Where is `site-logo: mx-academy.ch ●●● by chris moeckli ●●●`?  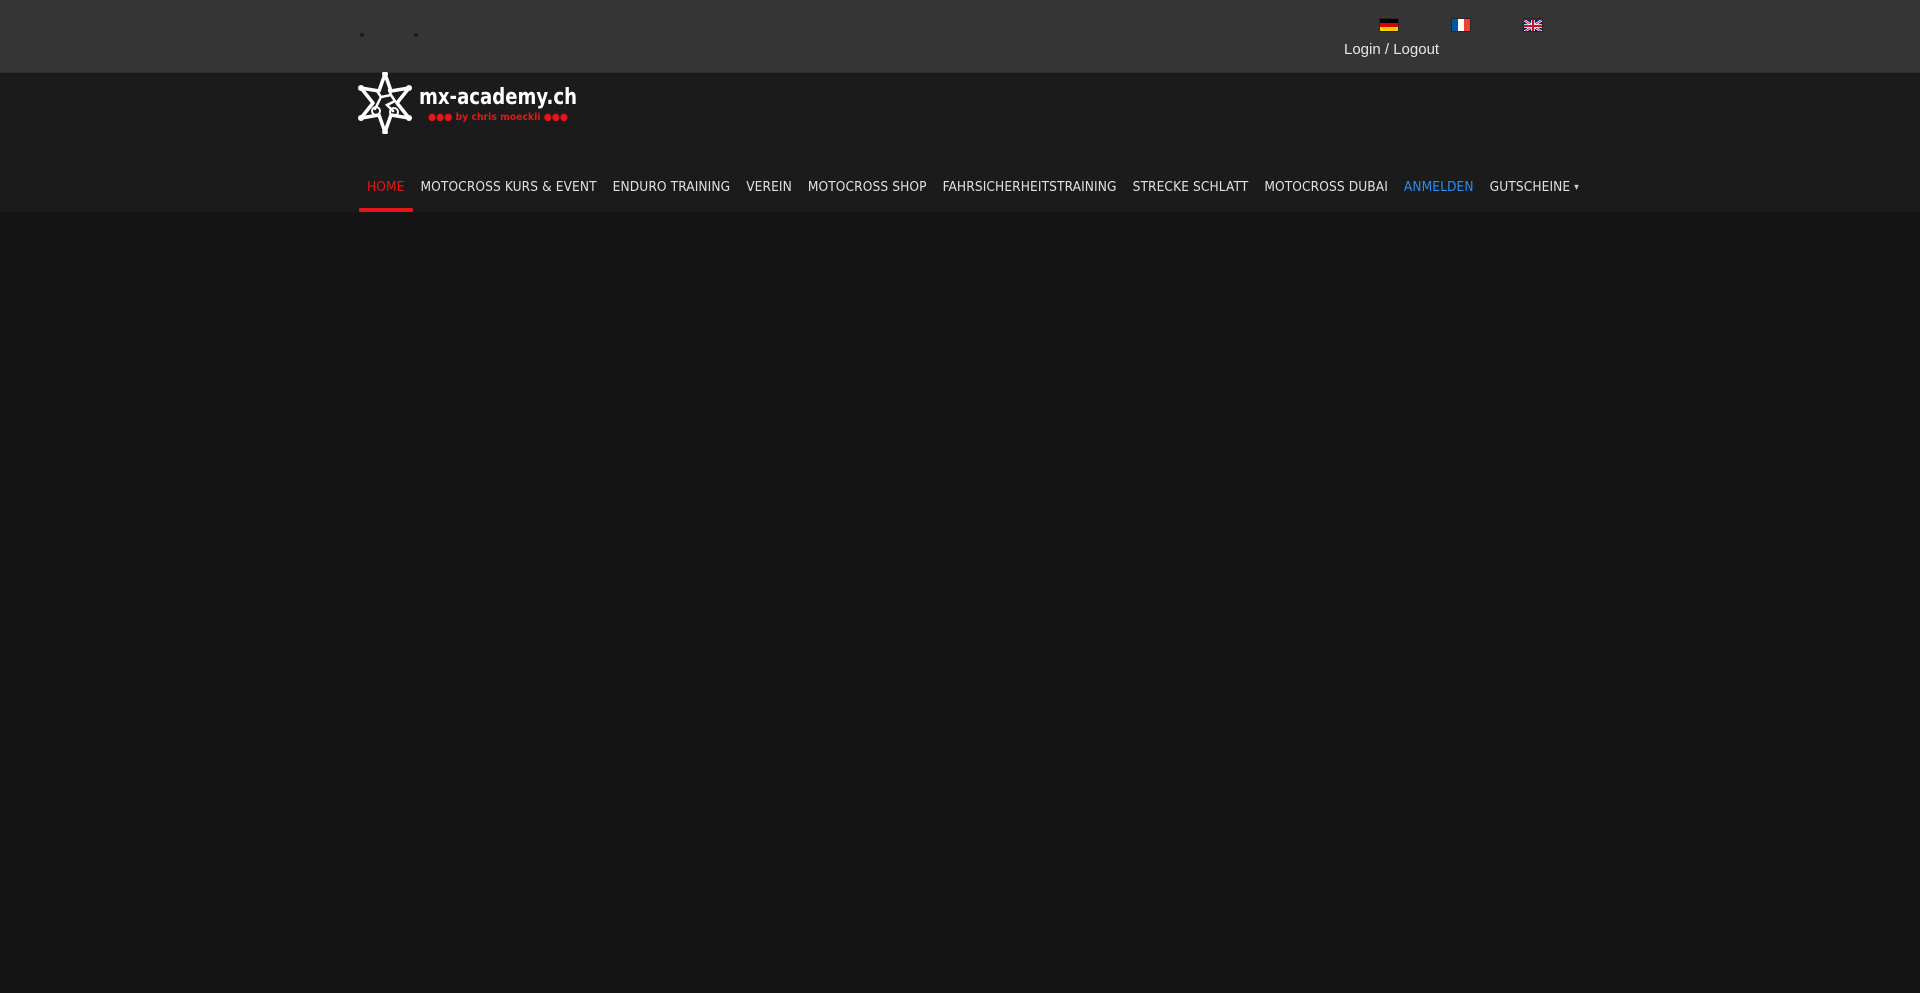
site-logo: mx-academy.ch ●●● by chris moeckli ●●● is located at coordinates (470, 103).